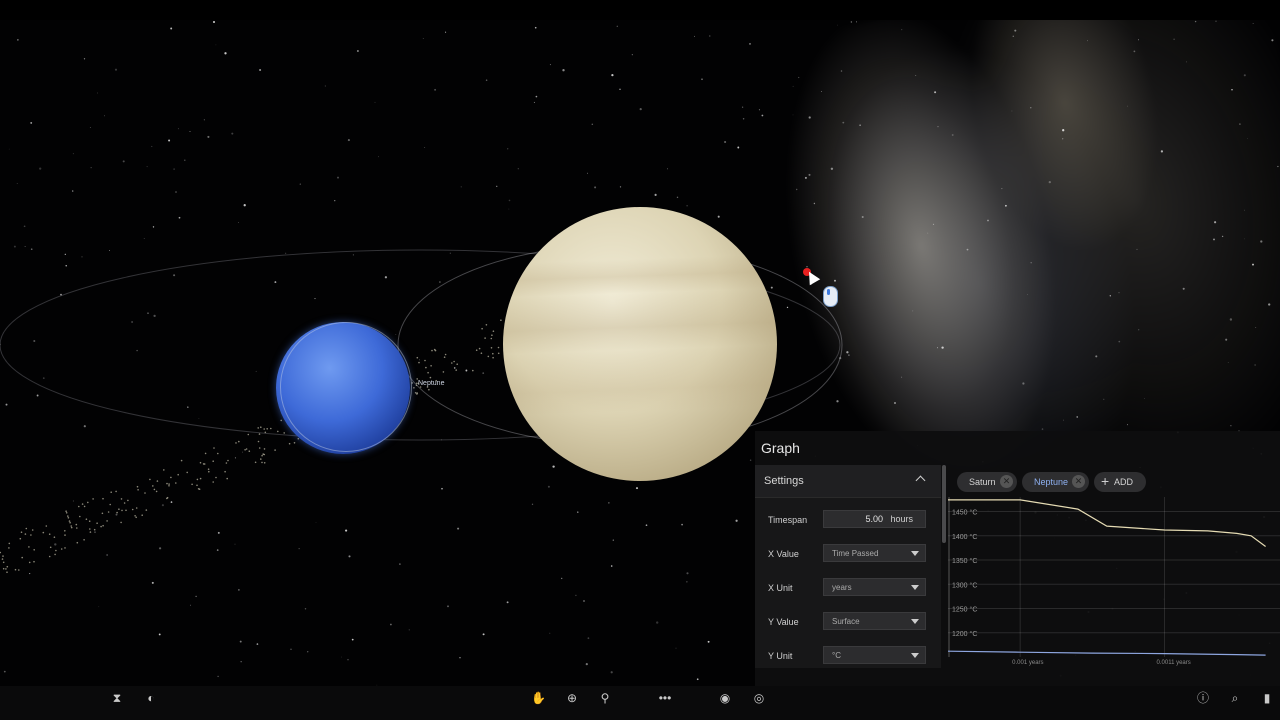  What do you see at coordinates (725, 698) in the screenshot?
I see `eye-icon: ◉` at bounding box center [725, 698].